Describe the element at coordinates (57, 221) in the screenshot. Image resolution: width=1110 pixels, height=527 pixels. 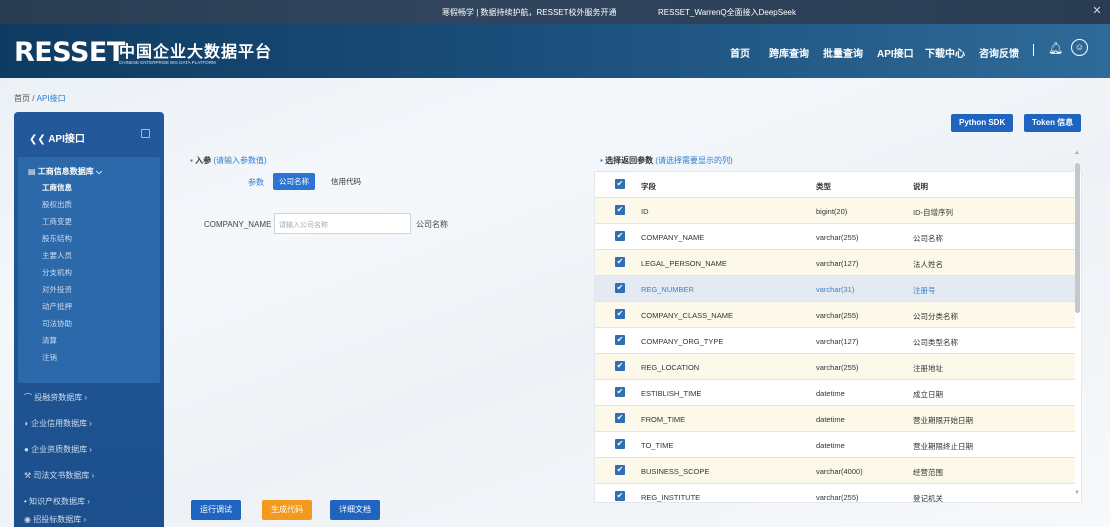
I see `sidebar-item-business-change: 工商变更` at that location.